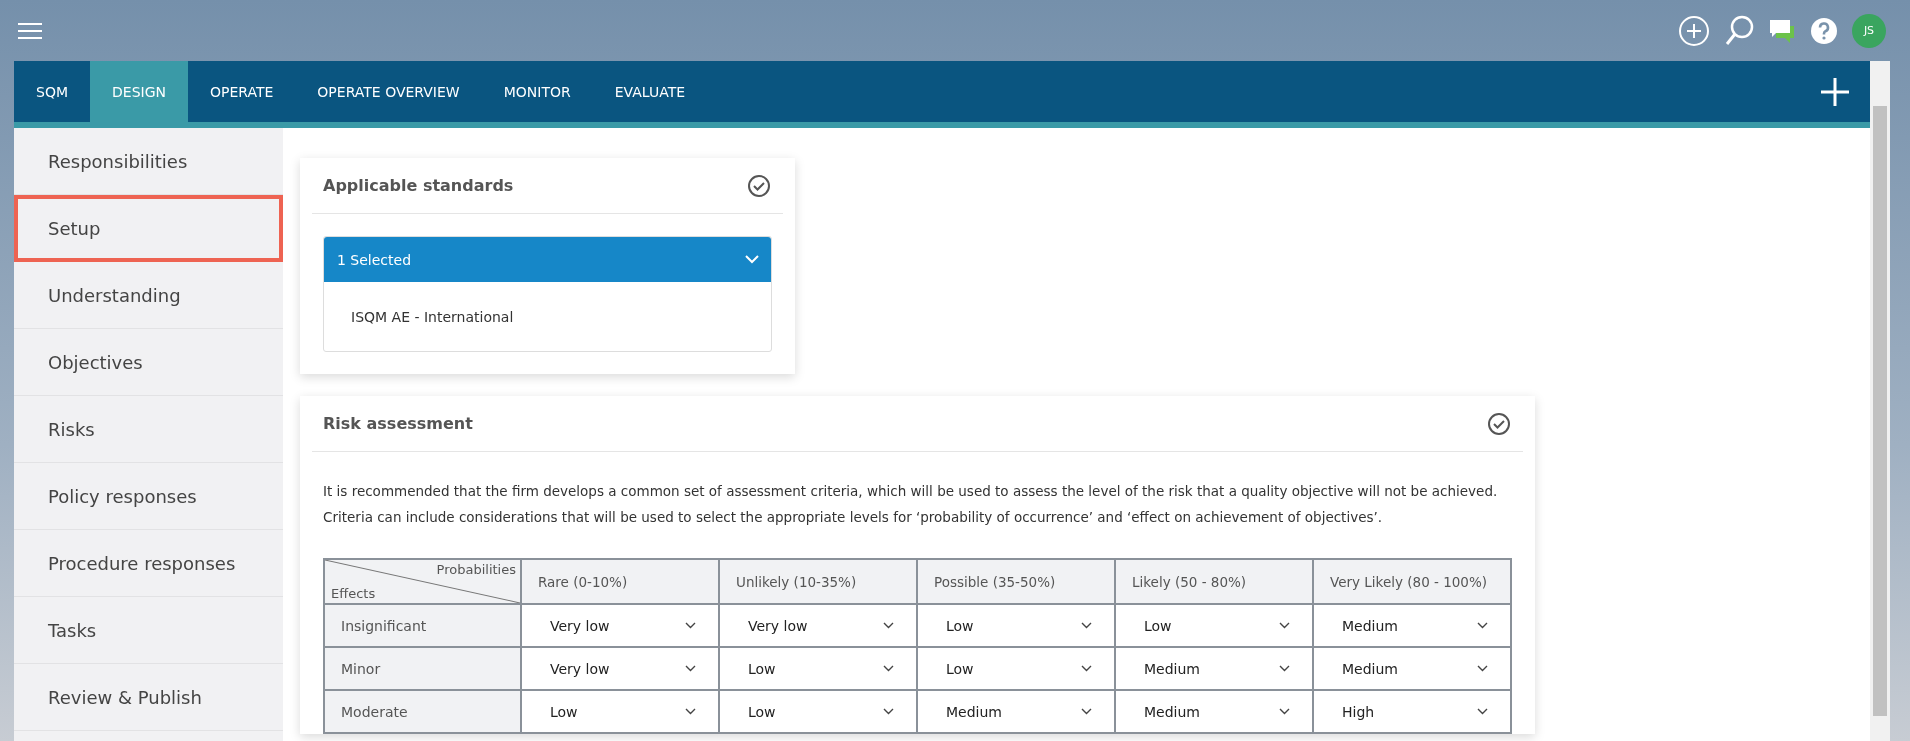 The image size is (1910, 741). What do you see at coordinates (353, 593) in the screenshot?
I see `header-label: Effects` at bounding box center [353, 593].